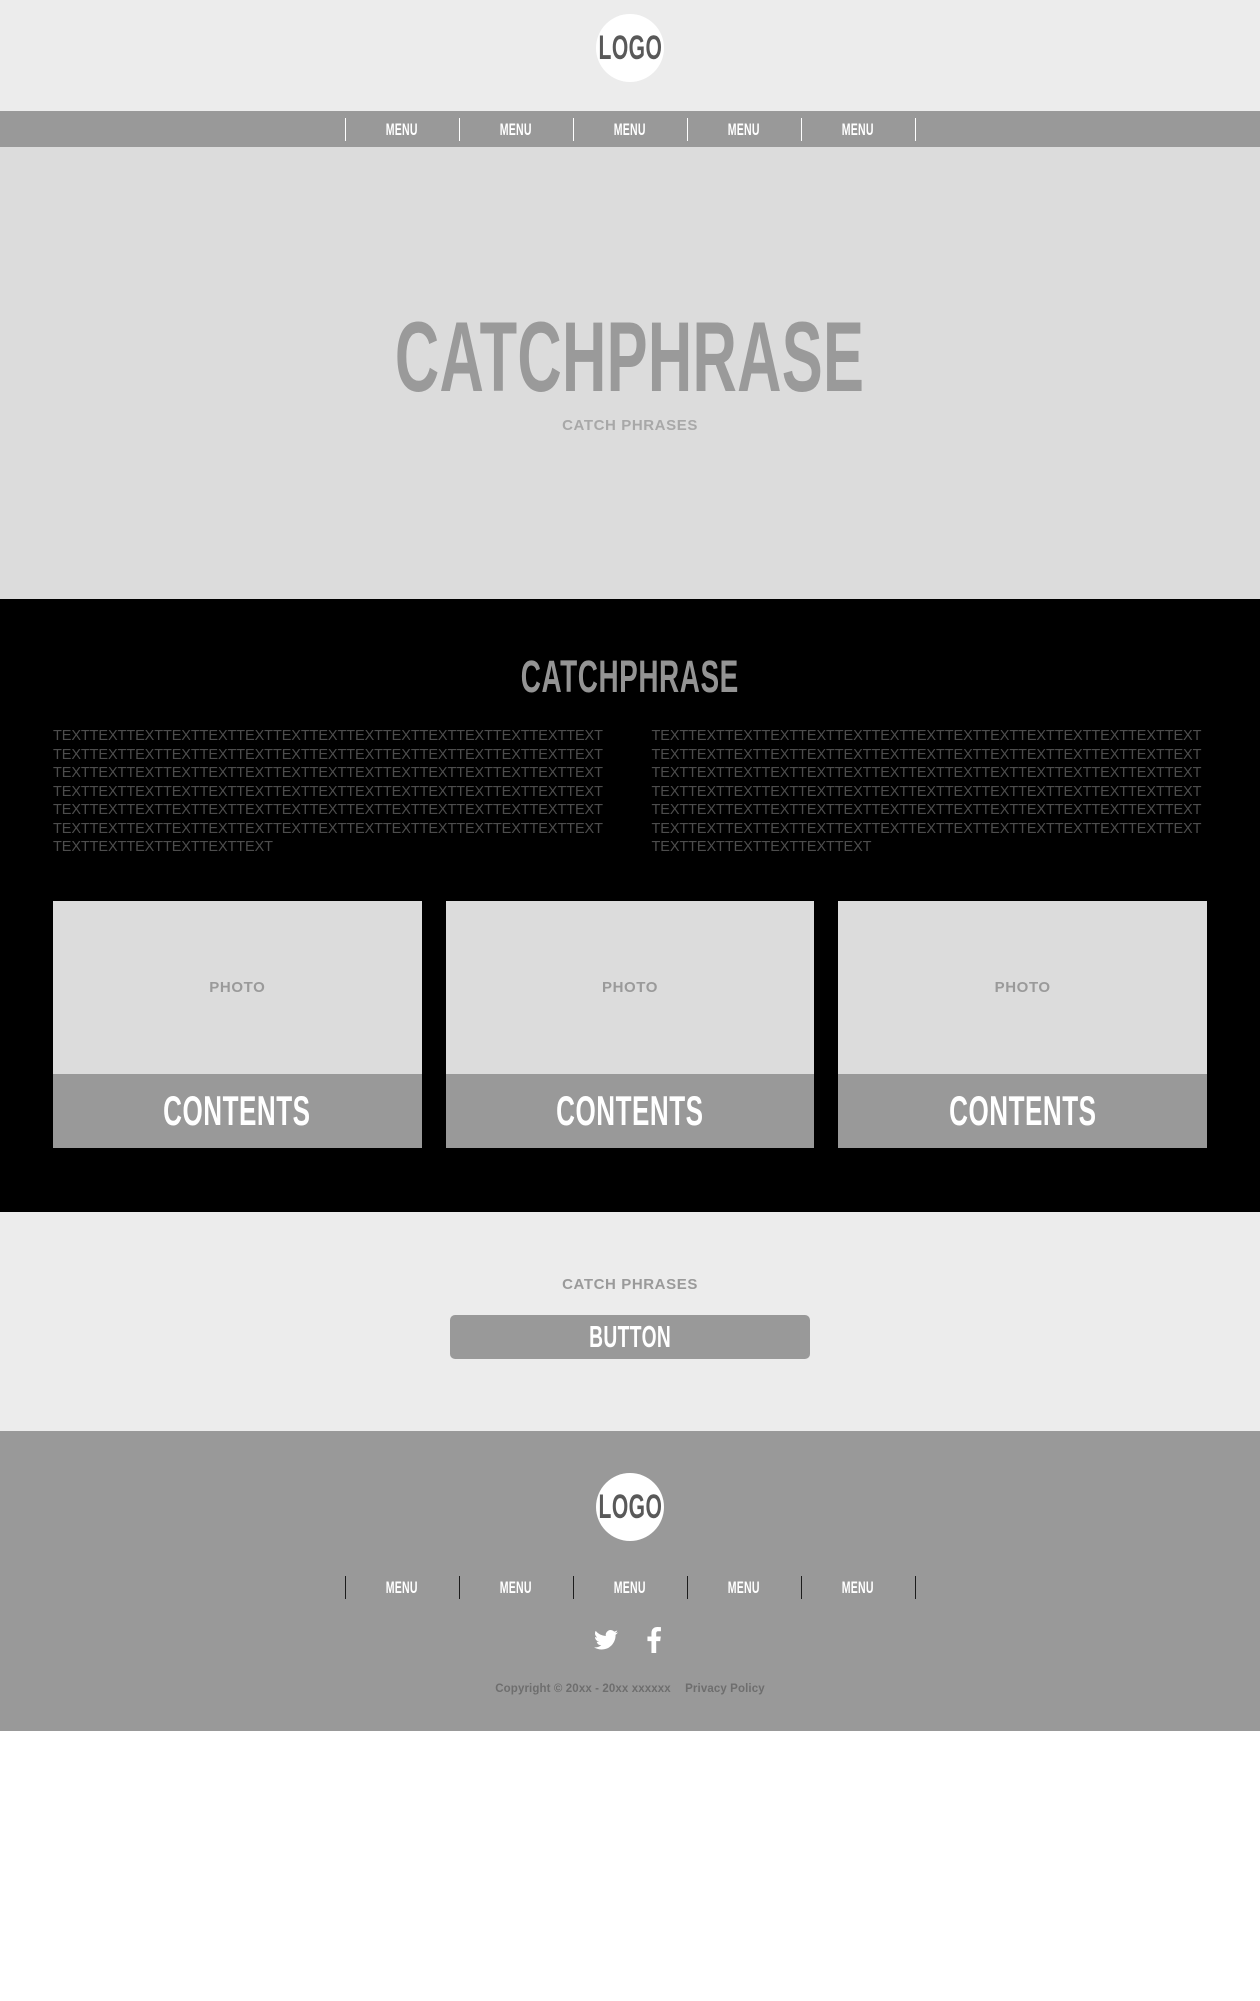  I want to click on content-card-1: PHOTO CONTENTS, so click(237, 1024).